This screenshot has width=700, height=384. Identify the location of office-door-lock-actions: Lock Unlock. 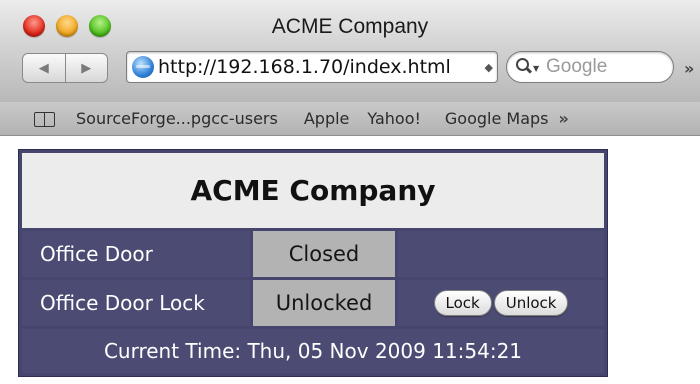
(501, 303).